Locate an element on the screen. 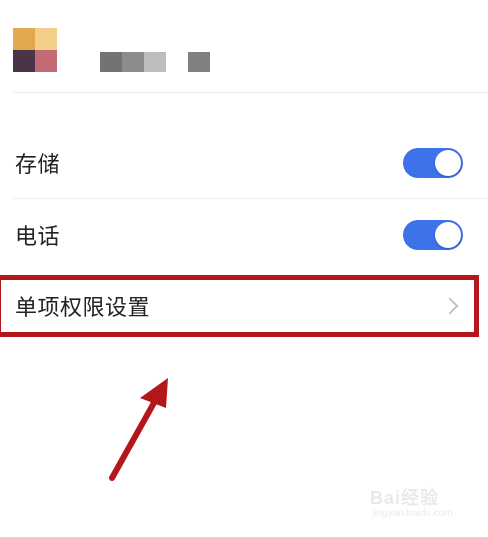  app-icon is located at coordinates (35, 50).